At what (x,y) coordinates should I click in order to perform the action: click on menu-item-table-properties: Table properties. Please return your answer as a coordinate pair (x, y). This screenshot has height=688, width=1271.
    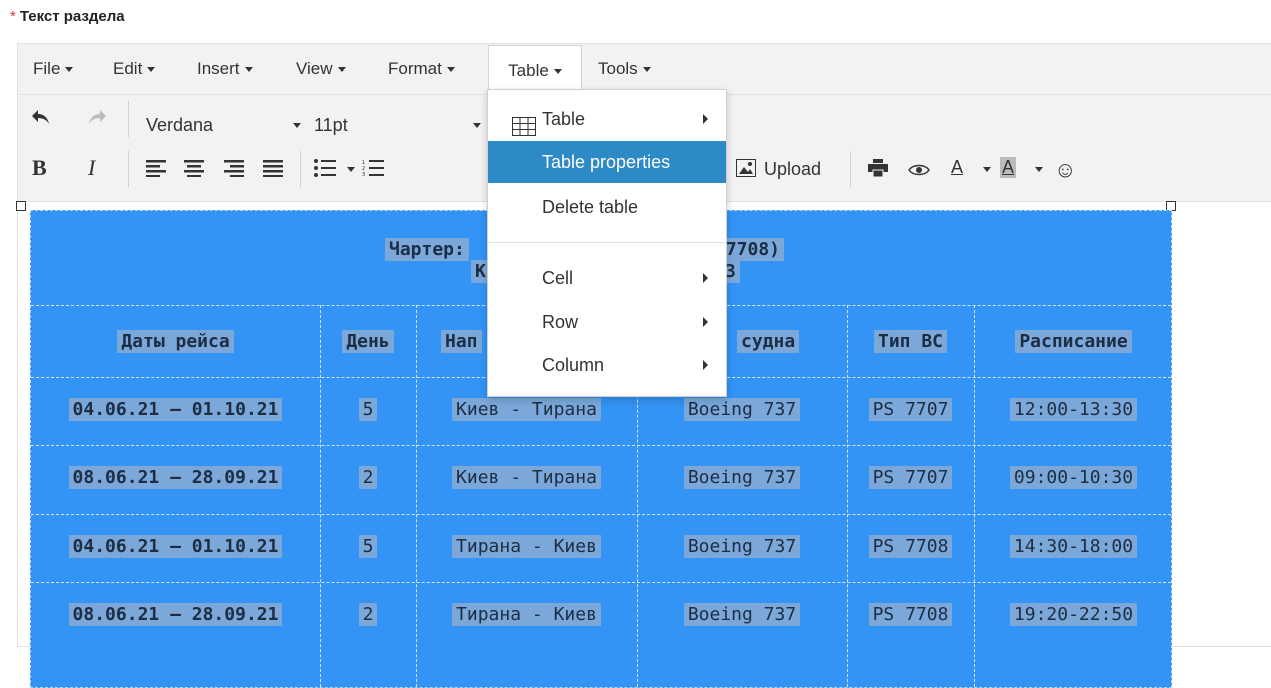
    Looking at the image, I should click on (607, 162).